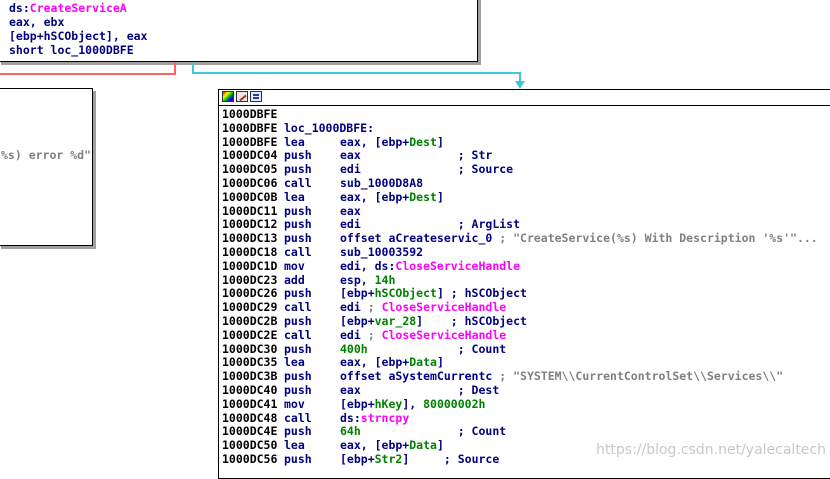 This screenshot has width=830, height=479. I want to click on code-line: 1000DC12 push edi ; ArgList, so click(526, 225).